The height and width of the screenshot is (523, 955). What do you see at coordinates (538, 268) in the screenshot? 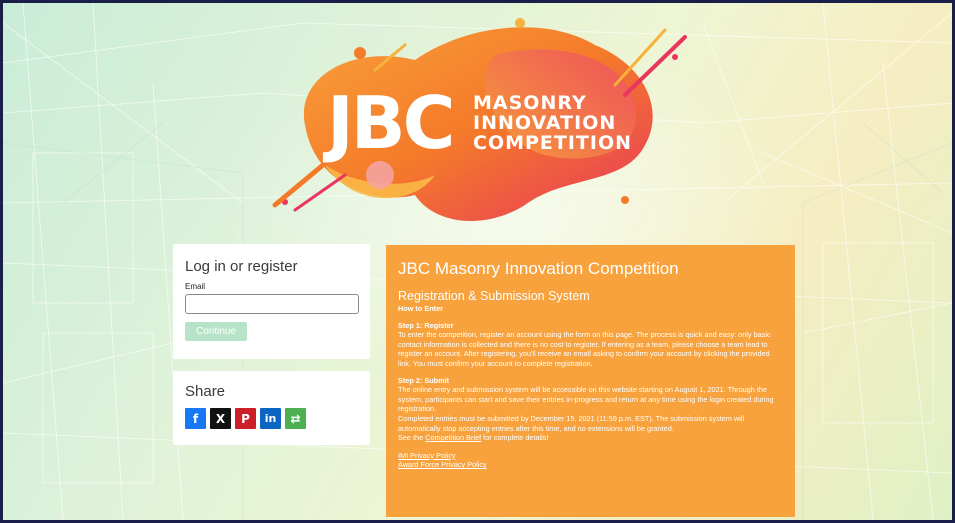
I see `info-title: JBC Masonry Innovation Competition` at bounding box center [538, 268].